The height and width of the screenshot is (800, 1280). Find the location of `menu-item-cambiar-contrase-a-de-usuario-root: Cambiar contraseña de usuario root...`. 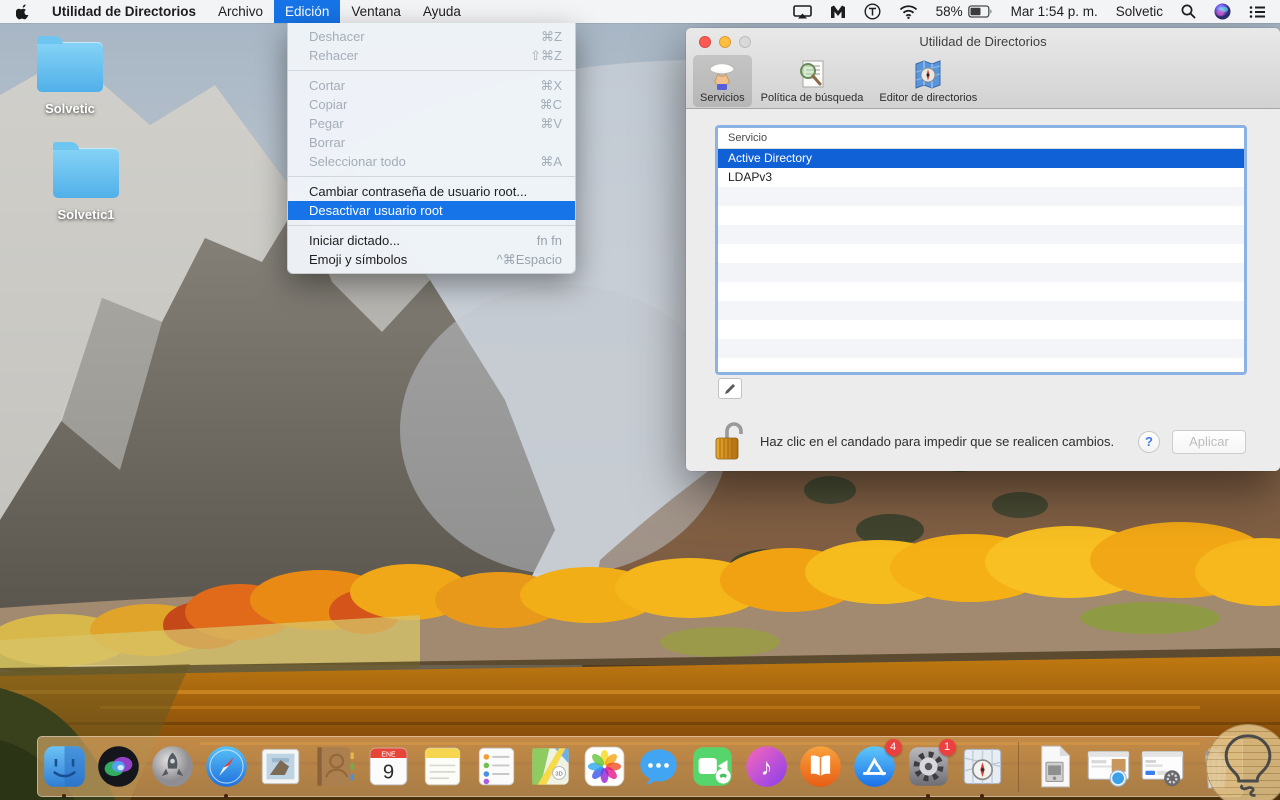

menu-item-cambiar-contrase-a-de-usuario-root: Cambiar contraseña de usuario root... is located at coordinates (431, 191).